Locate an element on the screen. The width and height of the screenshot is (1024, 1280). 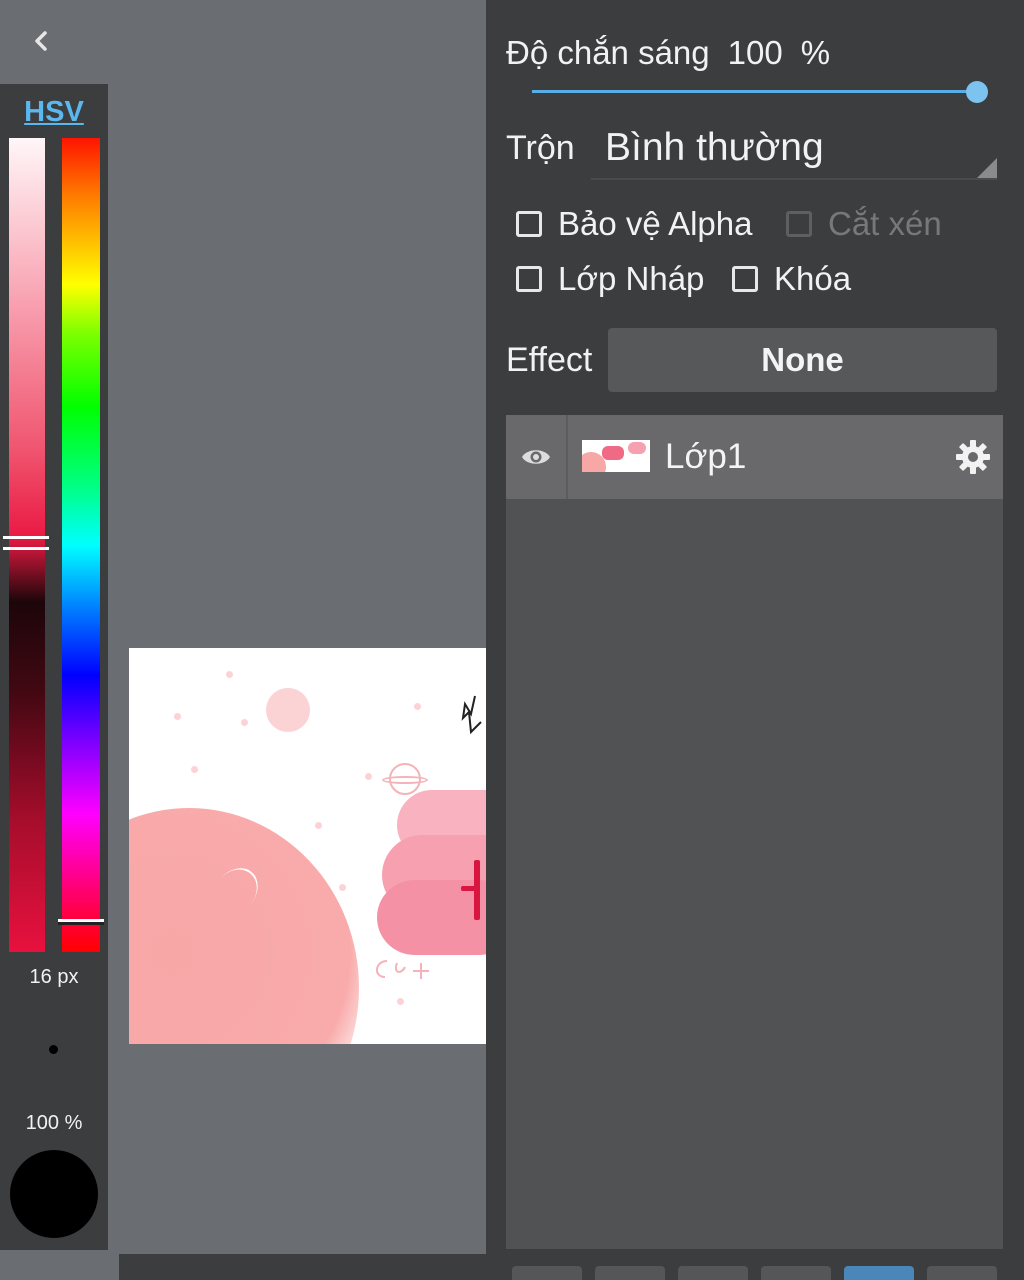
layer-visibility-toggle is located at coordinates (537, 457).